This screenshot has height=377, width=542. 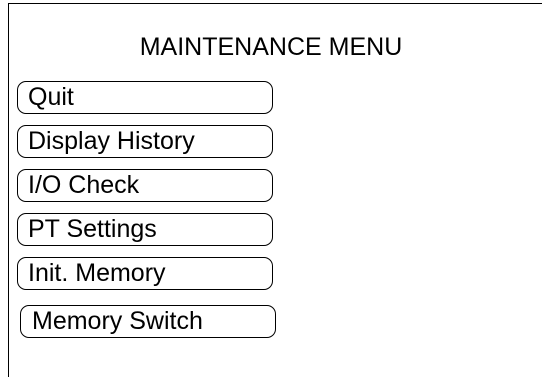 I want to click on menu-title: MAINTENANCE MENU, so click(x=271, y=47).